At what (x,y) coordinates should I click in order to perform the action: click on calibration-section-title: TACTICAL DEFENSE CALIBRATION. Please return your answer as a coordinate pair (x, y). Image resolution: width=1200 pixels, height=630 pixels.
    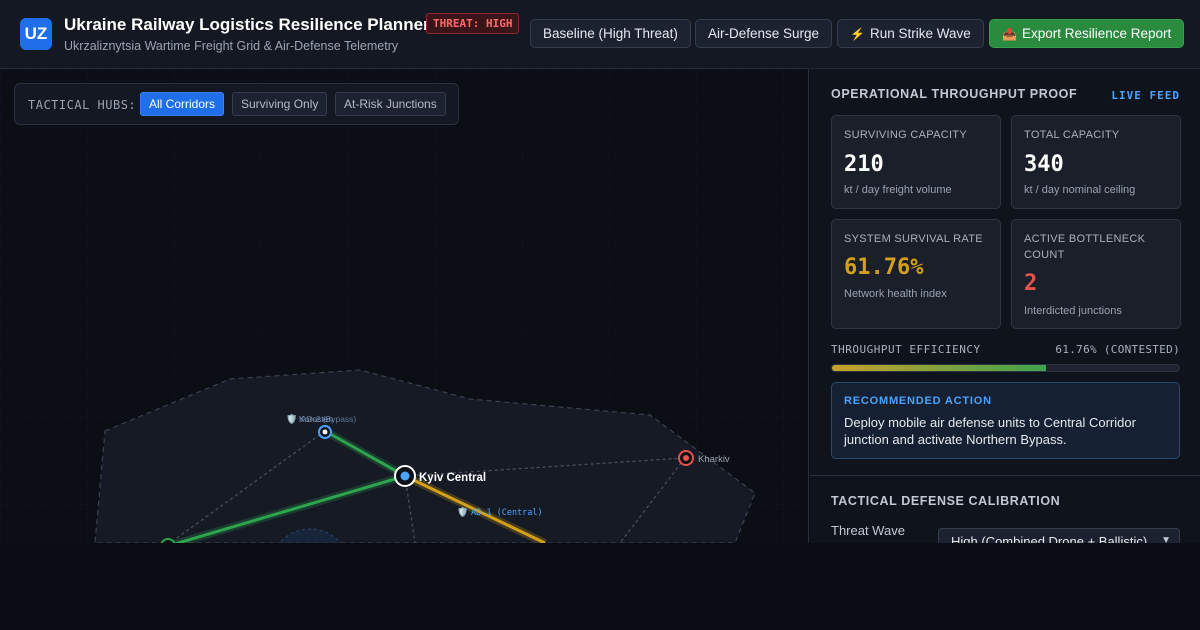
    Looking at the image, I should click on (946, 501).